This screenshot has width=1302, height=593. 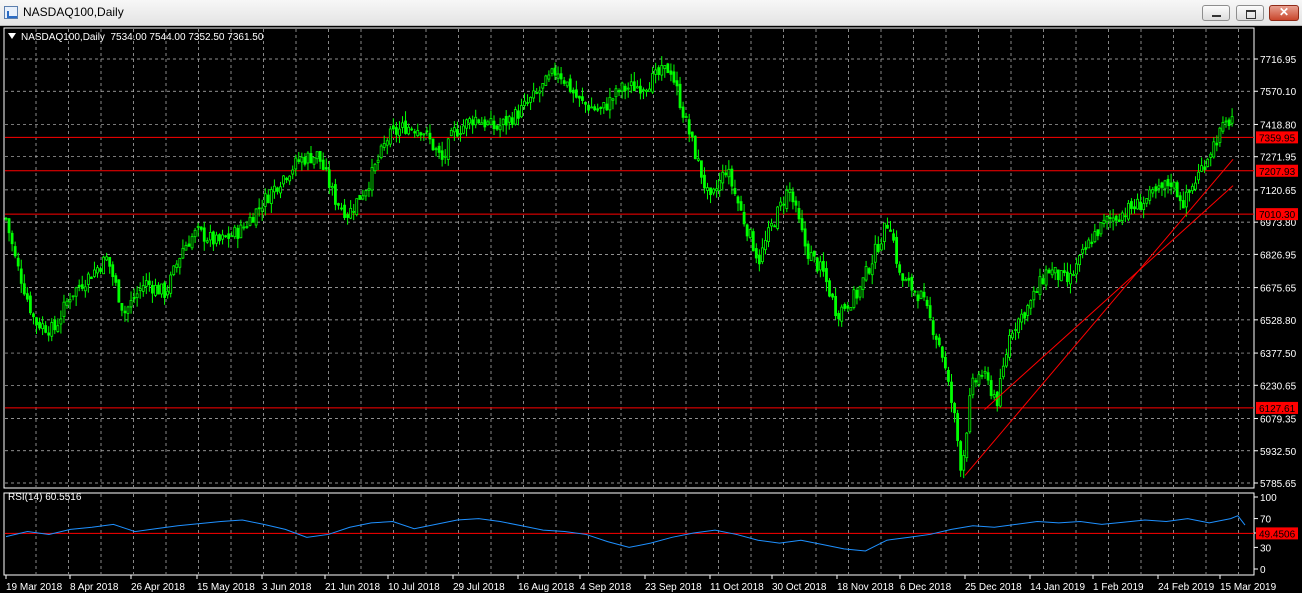 I want to click on close-button, so click(x=1284, y=13).